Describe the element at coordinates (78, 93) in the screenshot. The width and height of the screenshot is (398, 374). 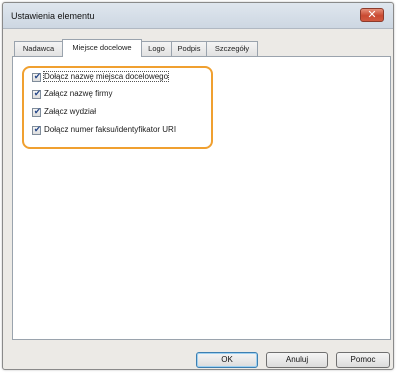
I see `option-label: Załącz nazwę firmy` at that location.